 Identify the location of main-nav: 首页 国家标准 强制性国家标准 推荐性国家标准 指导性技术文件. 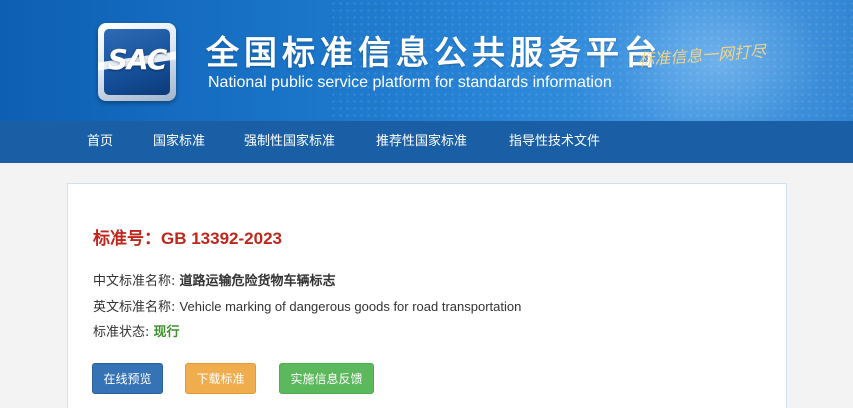
(426, 142).